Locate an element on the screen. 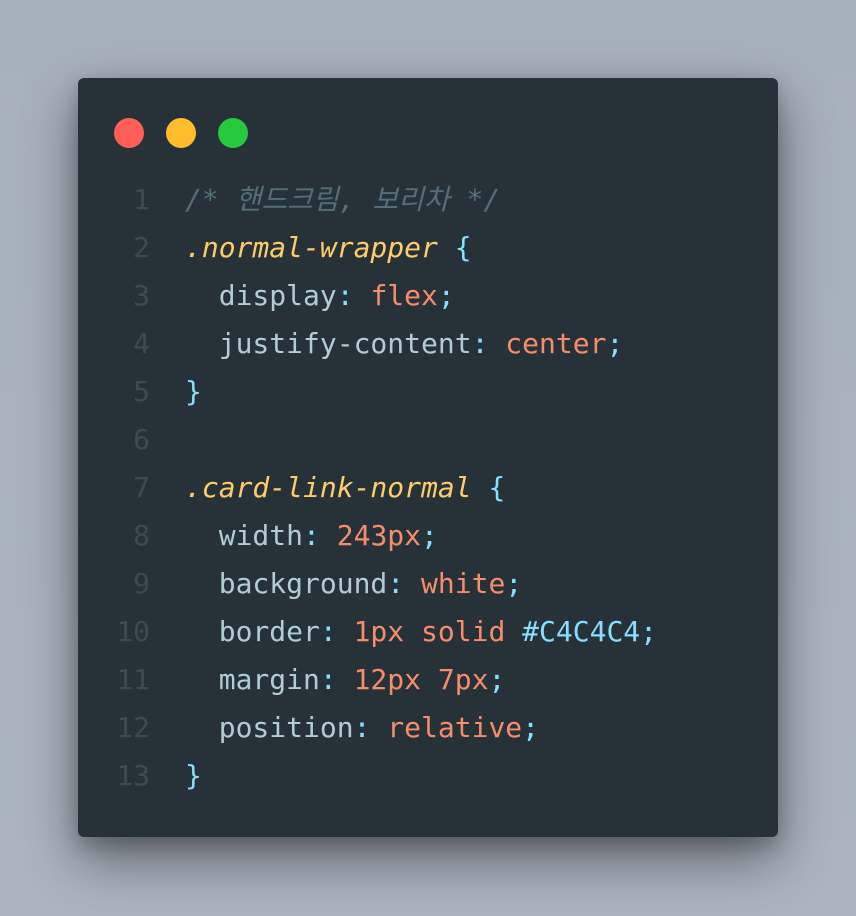  line-content: background: white; is located at coordinates (336, 584).